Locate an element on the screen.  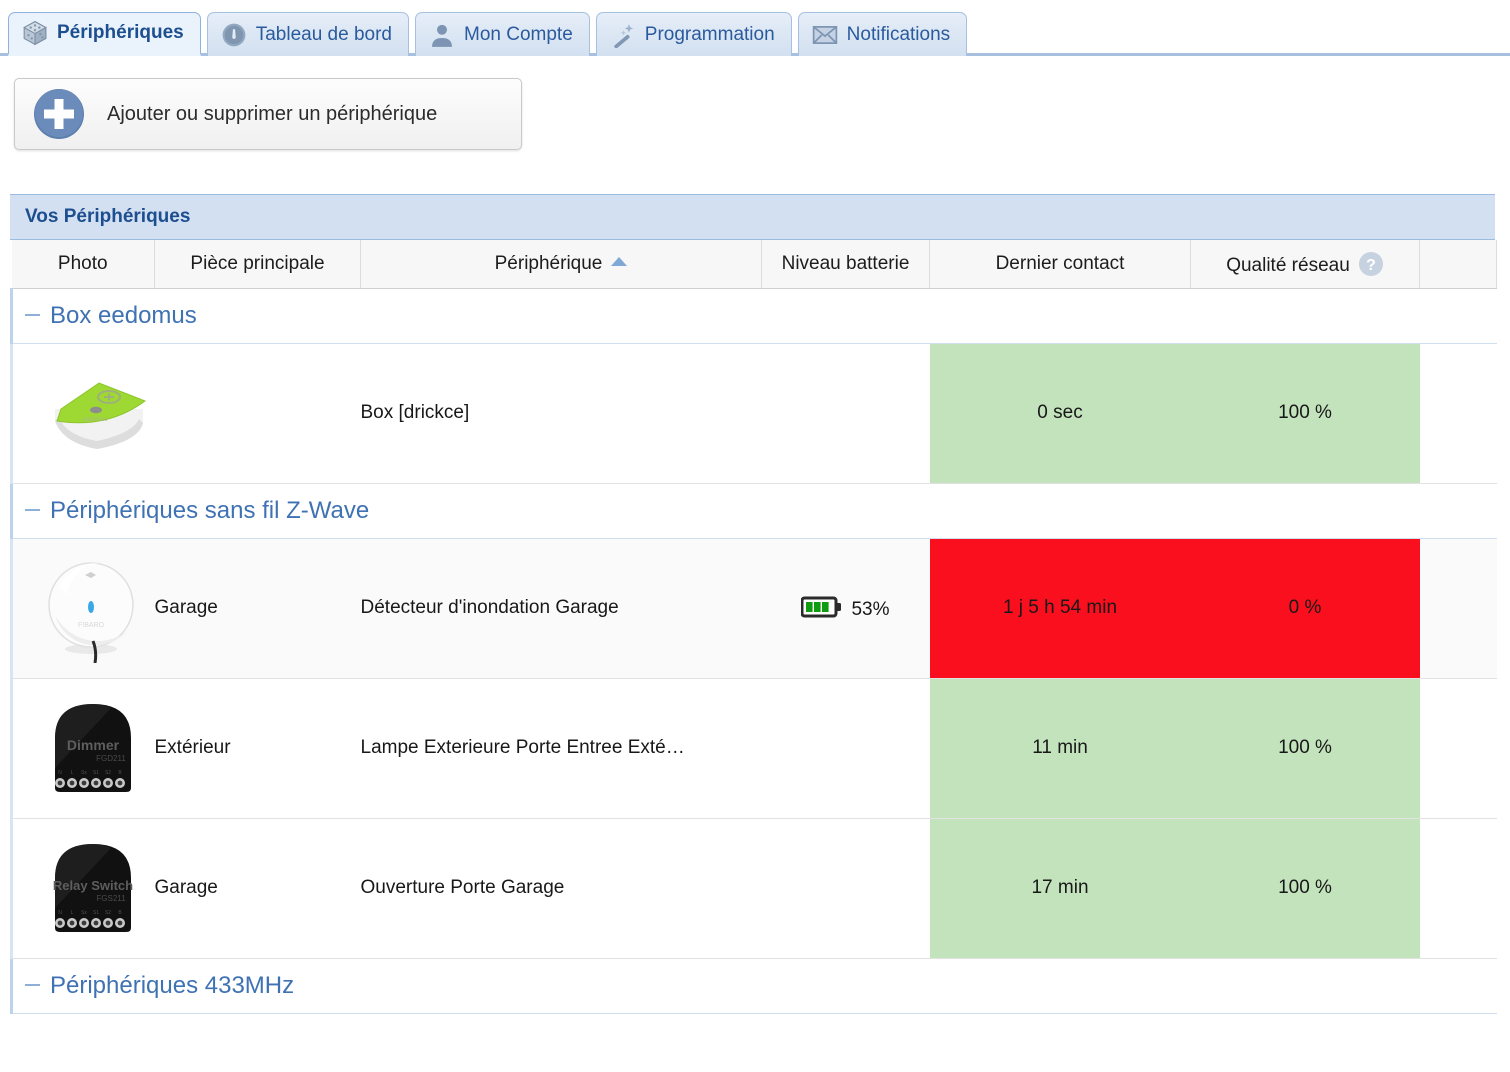
device-name: Ouverture Porte Garage is located at coordinates (561, 888).